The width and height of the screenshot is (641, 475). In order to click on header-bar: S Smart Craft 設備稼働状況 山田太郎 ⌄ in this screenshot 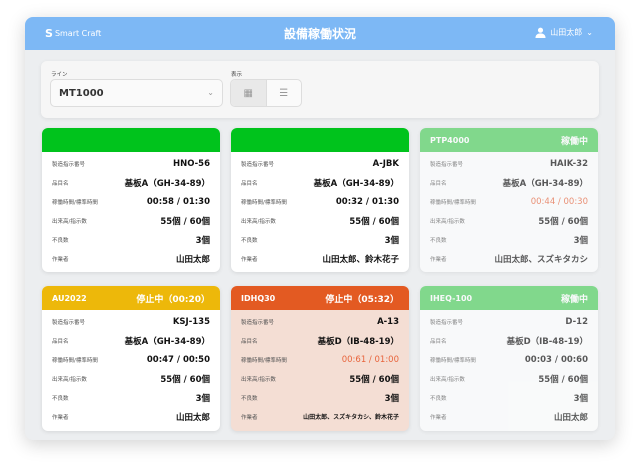, I will do `click(320, 33)`.